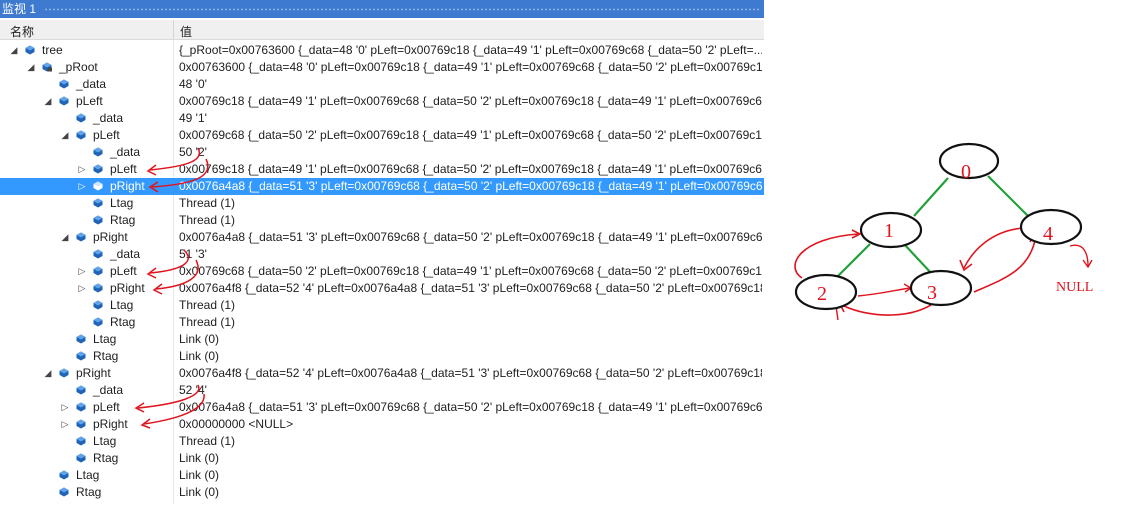 Image resolution: width=1130 pixels, height=528 pixels. I want to click on row-value: 51 '3', so click(470, 254).